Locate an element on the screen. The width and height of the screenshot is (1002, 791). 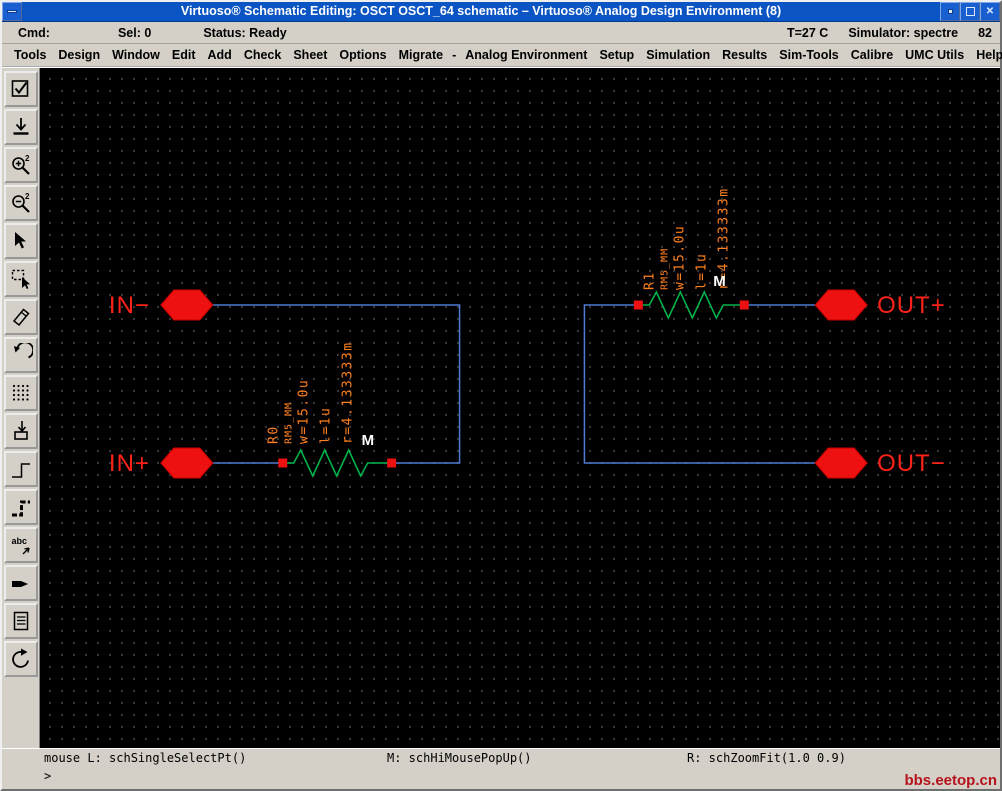
delete-icon is located at coordinates (21, 317).